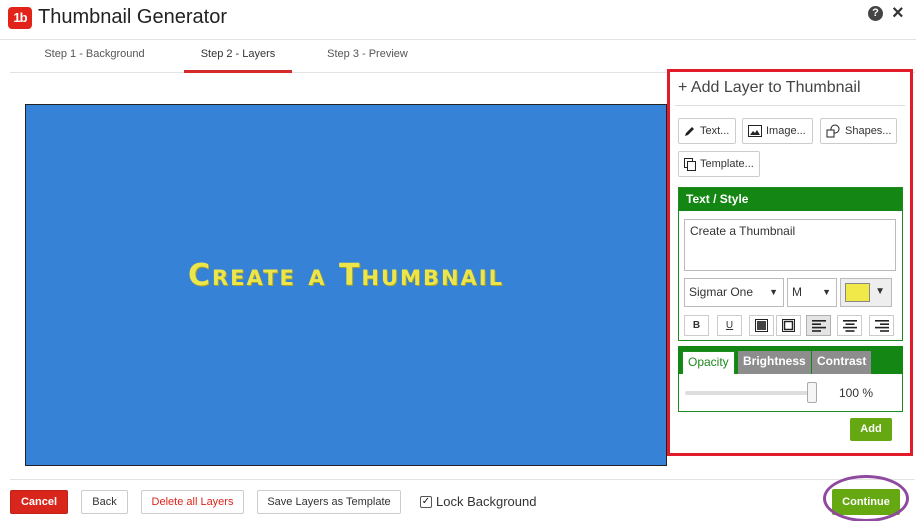 This screenshot has width=916, height=521. Describe the element at coordinates (842, 362) in the screenshot. I see `tab-contrast: Contrast` at that location.